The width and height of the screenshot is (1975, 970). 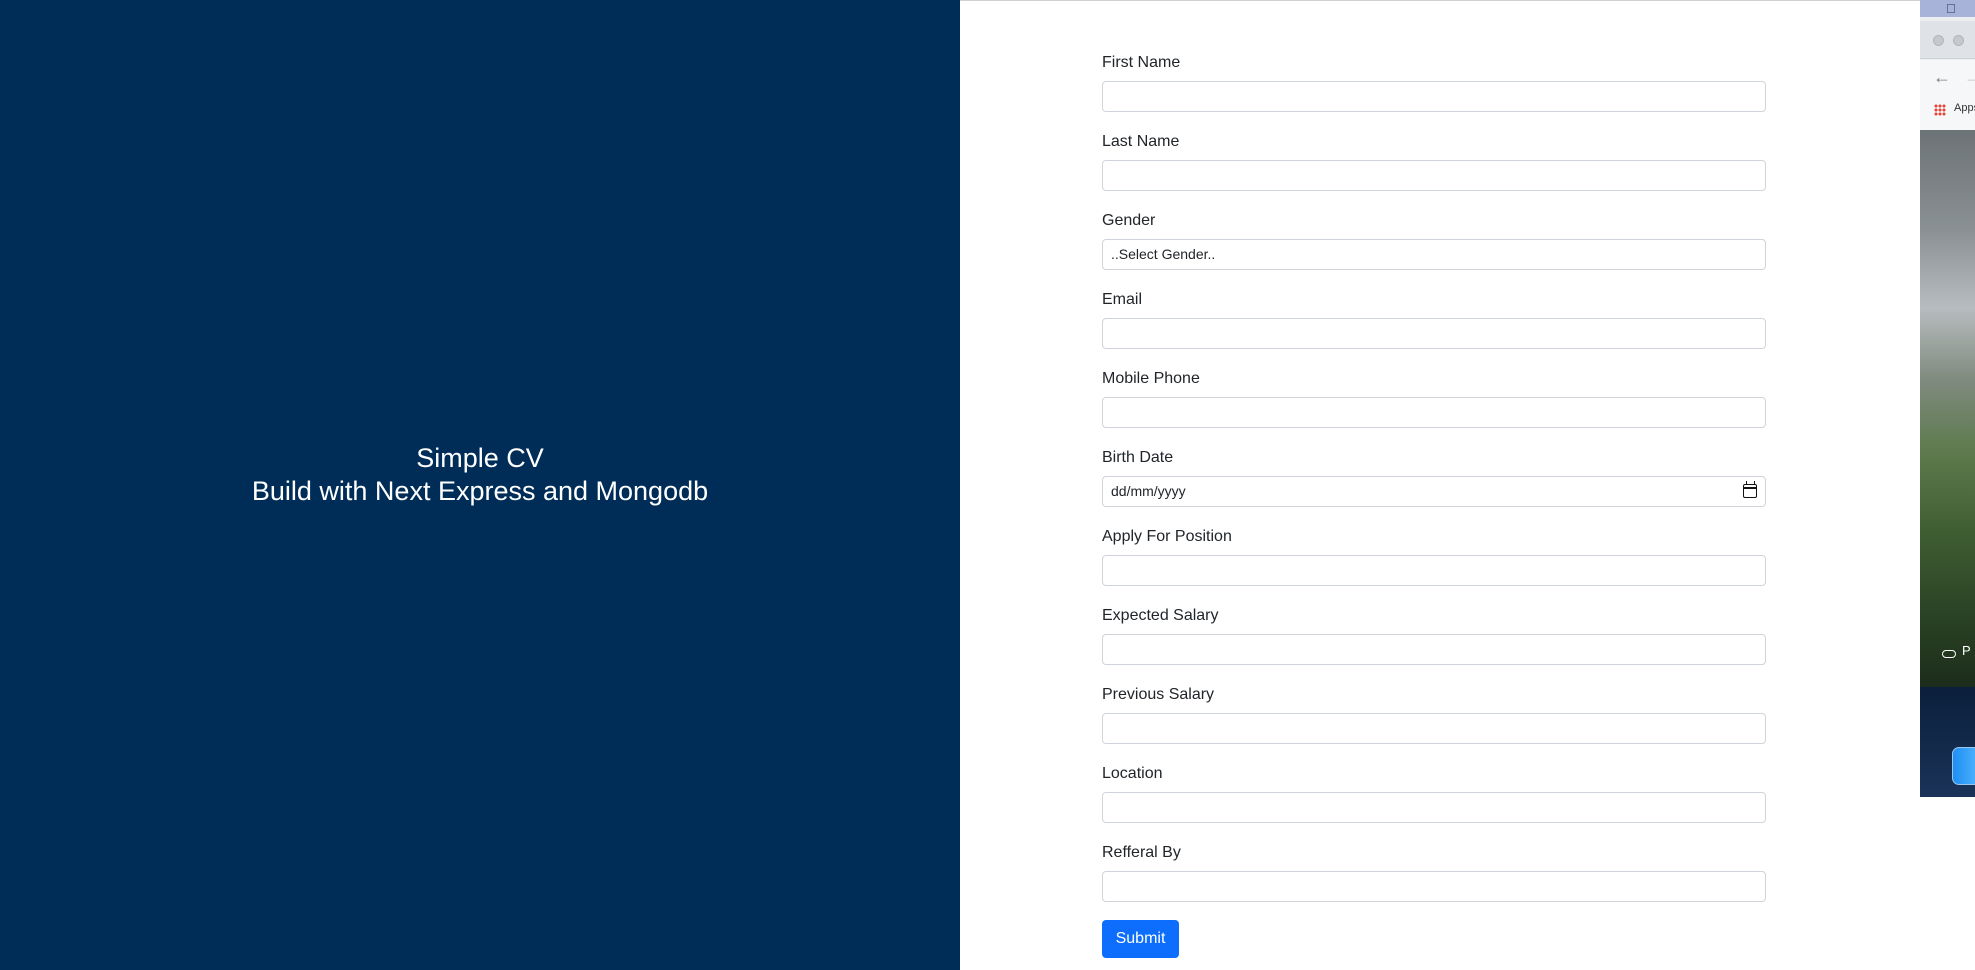 I want to click on hero-title-line1: Simple CV, so click(x=480, y=458).